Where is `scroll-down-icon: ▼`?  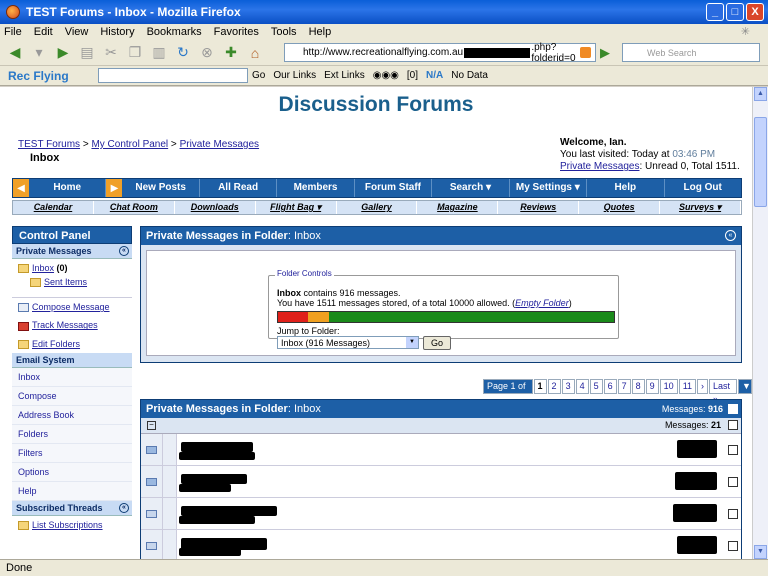
scroll-down-icon: ▼ is located at coordinates (760, 552).